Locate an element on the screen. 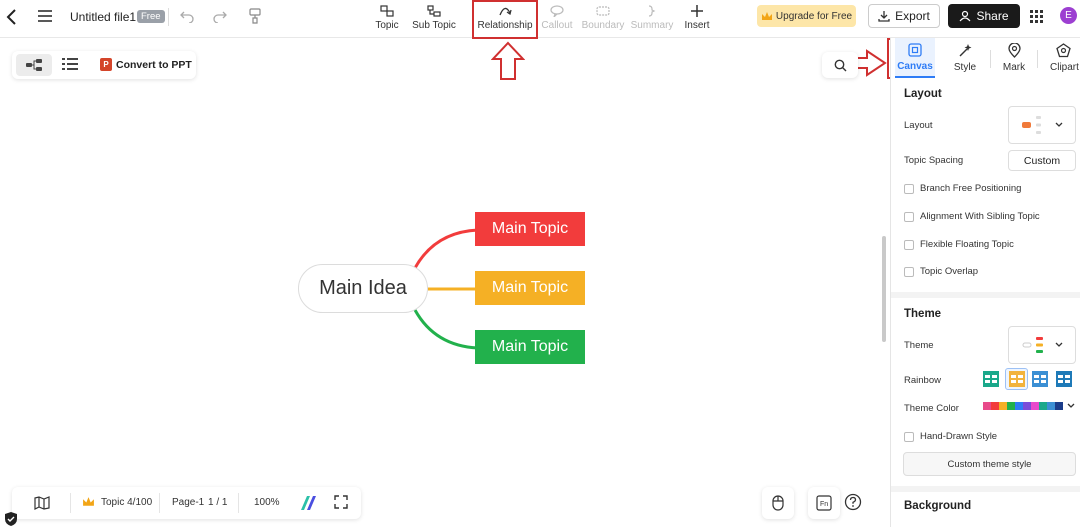 The width and height of the screenshot is (1080, 527). theme-color-label: Theme Color is located at coordinates (931, 408).